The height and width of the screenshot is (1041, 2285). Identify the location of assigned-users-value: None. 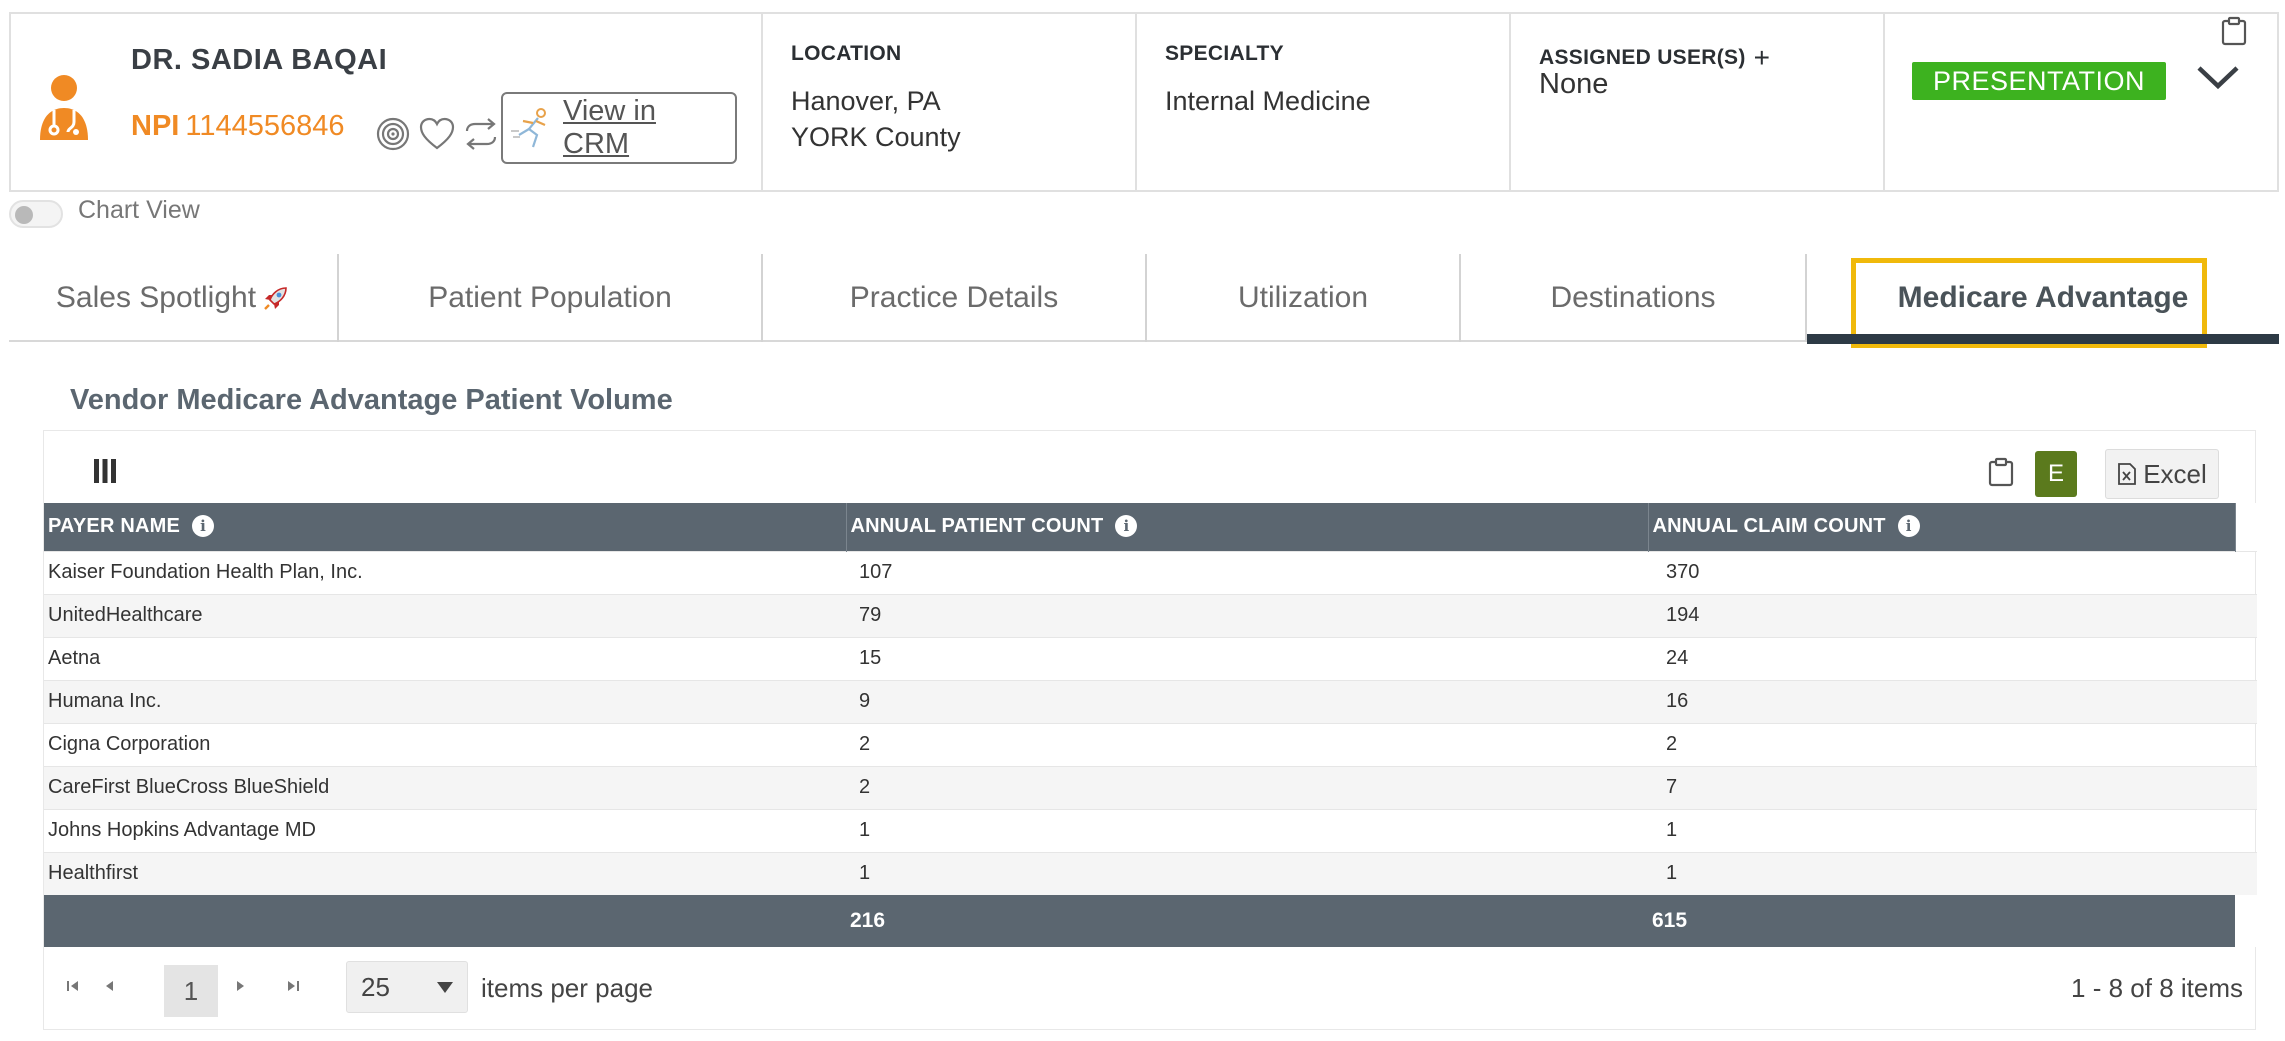
(1574, 84).